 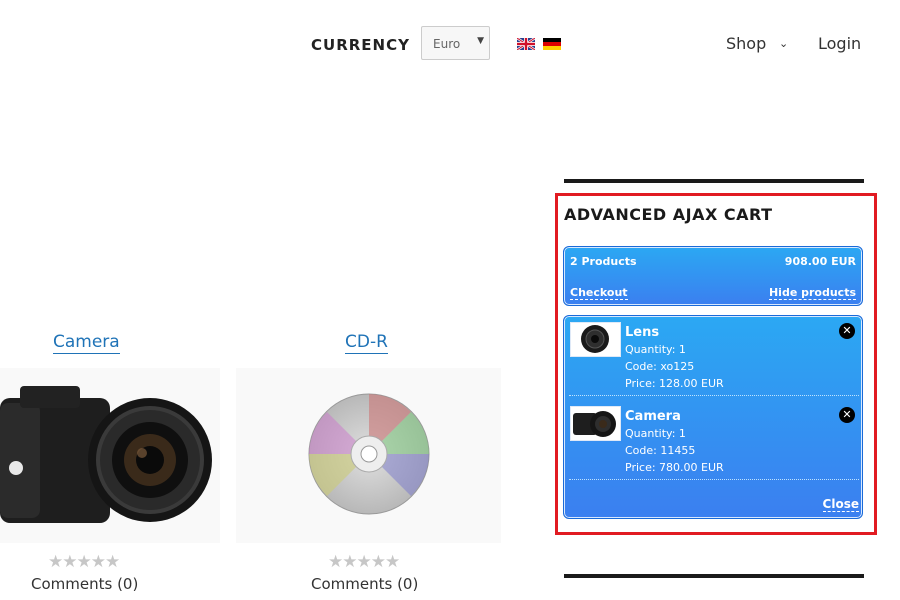 I want to click on cart-item-code: Code: xo125, so click(x=660, y=366).